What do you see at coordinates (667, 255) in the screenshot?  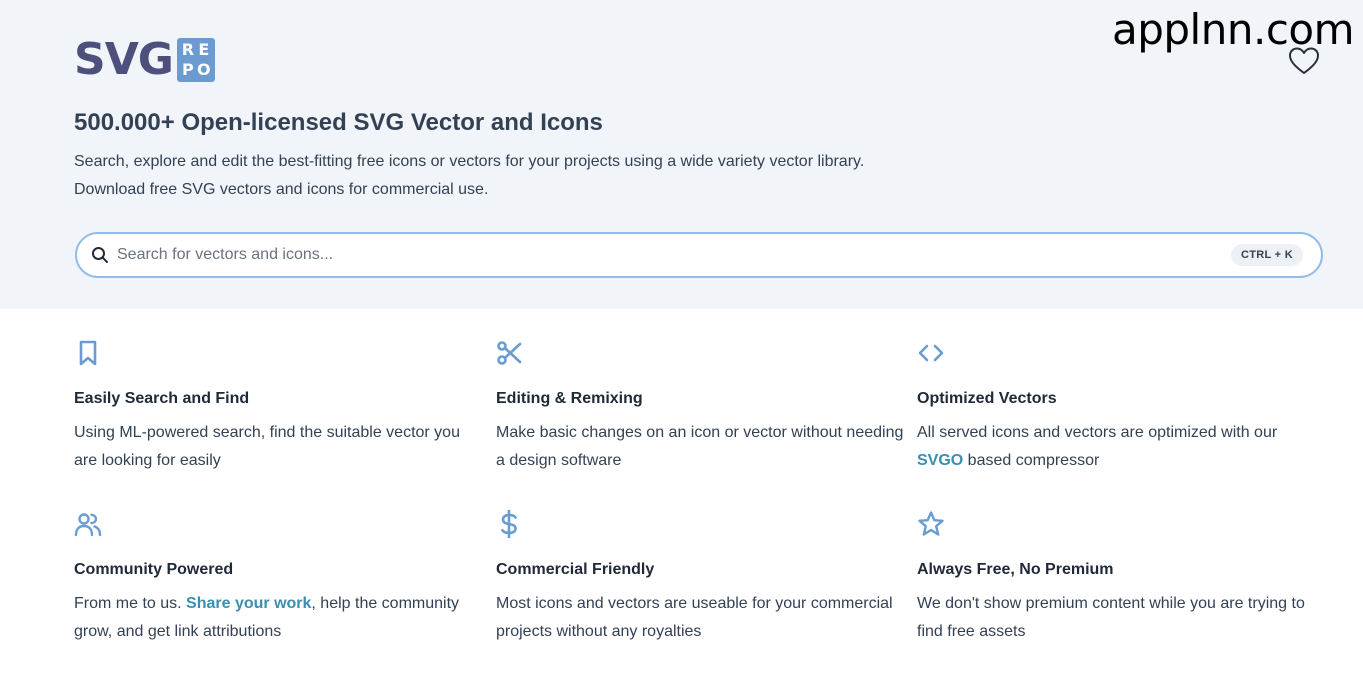 I see `search-input` at bounding box center [667, 255].